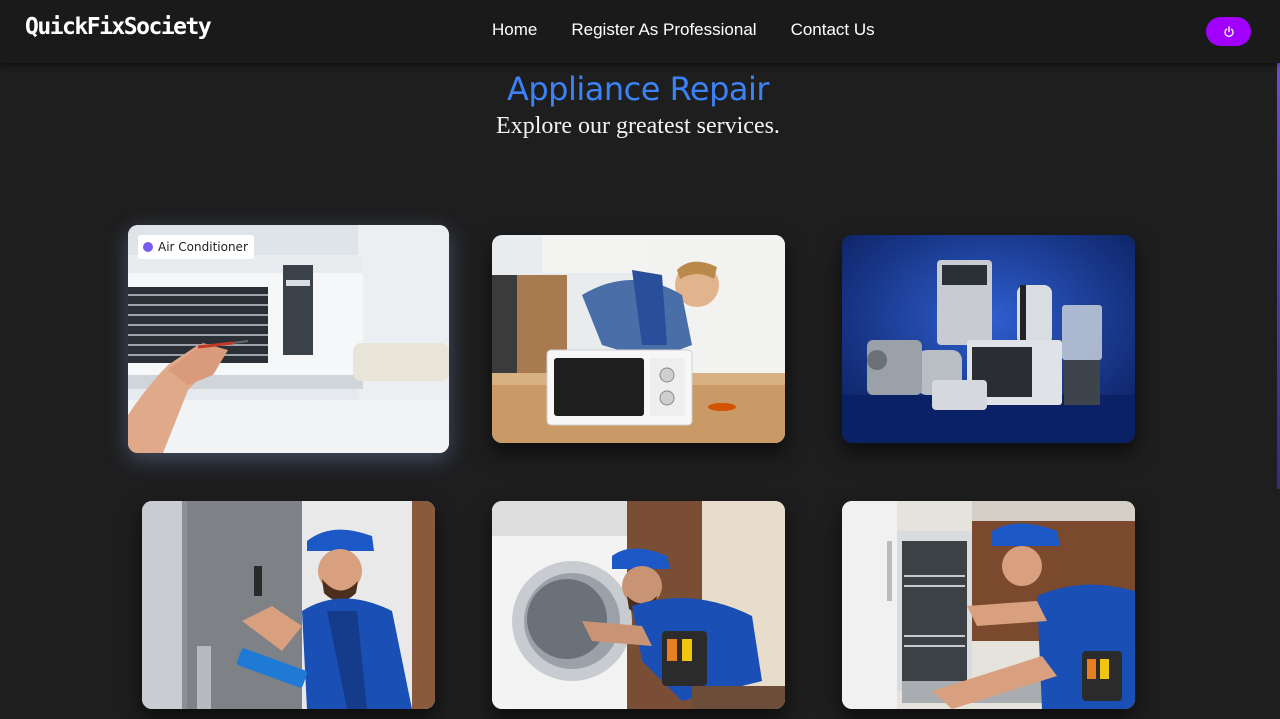 The width and height of the screenshot is (1280, 719). What do you see at coordinates (203, 247) in the screenshot?
I see `service-tag-label: Air Conditioner` at bounding box center [203, 247].